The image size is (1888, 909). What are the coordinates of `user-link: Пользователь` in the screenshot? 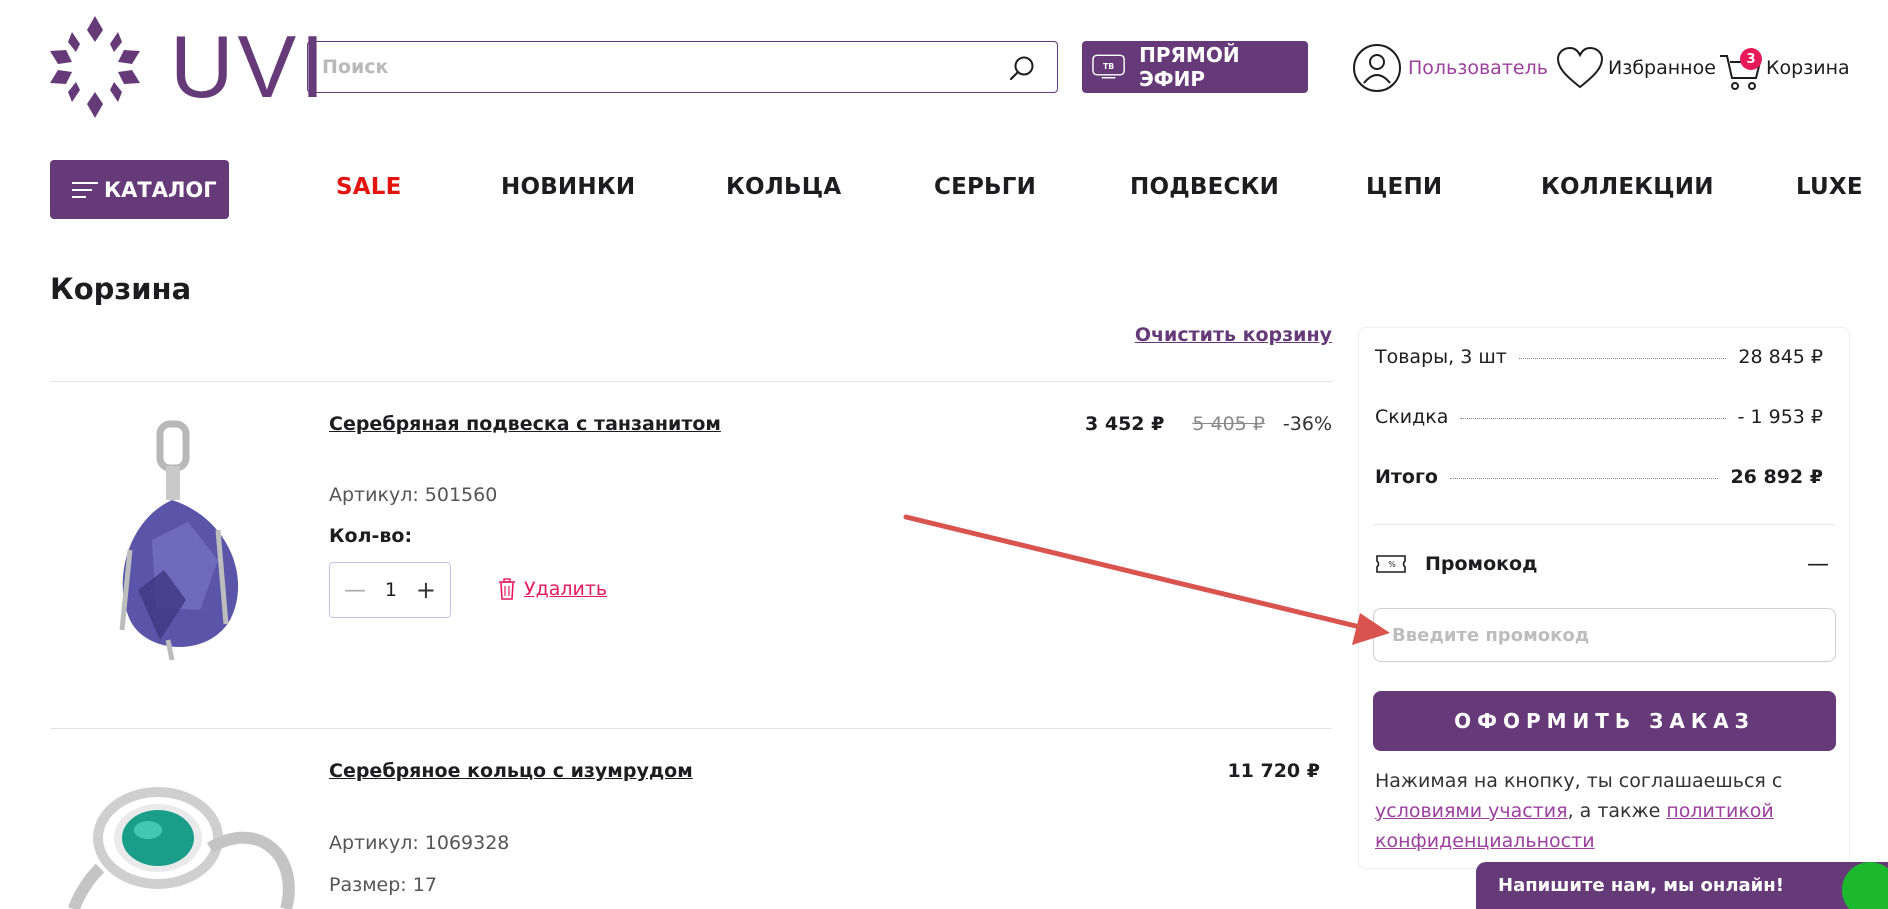 It's located at (1450, 68).